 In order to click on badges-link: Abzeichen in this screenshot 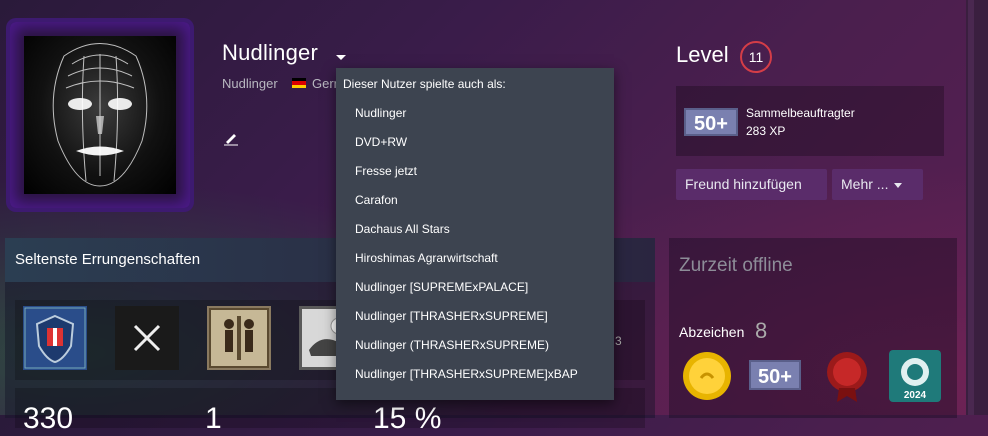, I will do `click(711, 332)`.